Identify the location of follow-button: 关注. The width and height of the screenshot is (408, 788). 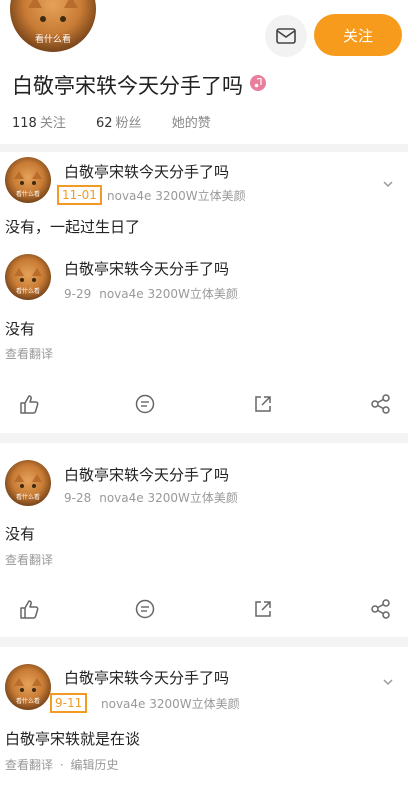
(358, 35).